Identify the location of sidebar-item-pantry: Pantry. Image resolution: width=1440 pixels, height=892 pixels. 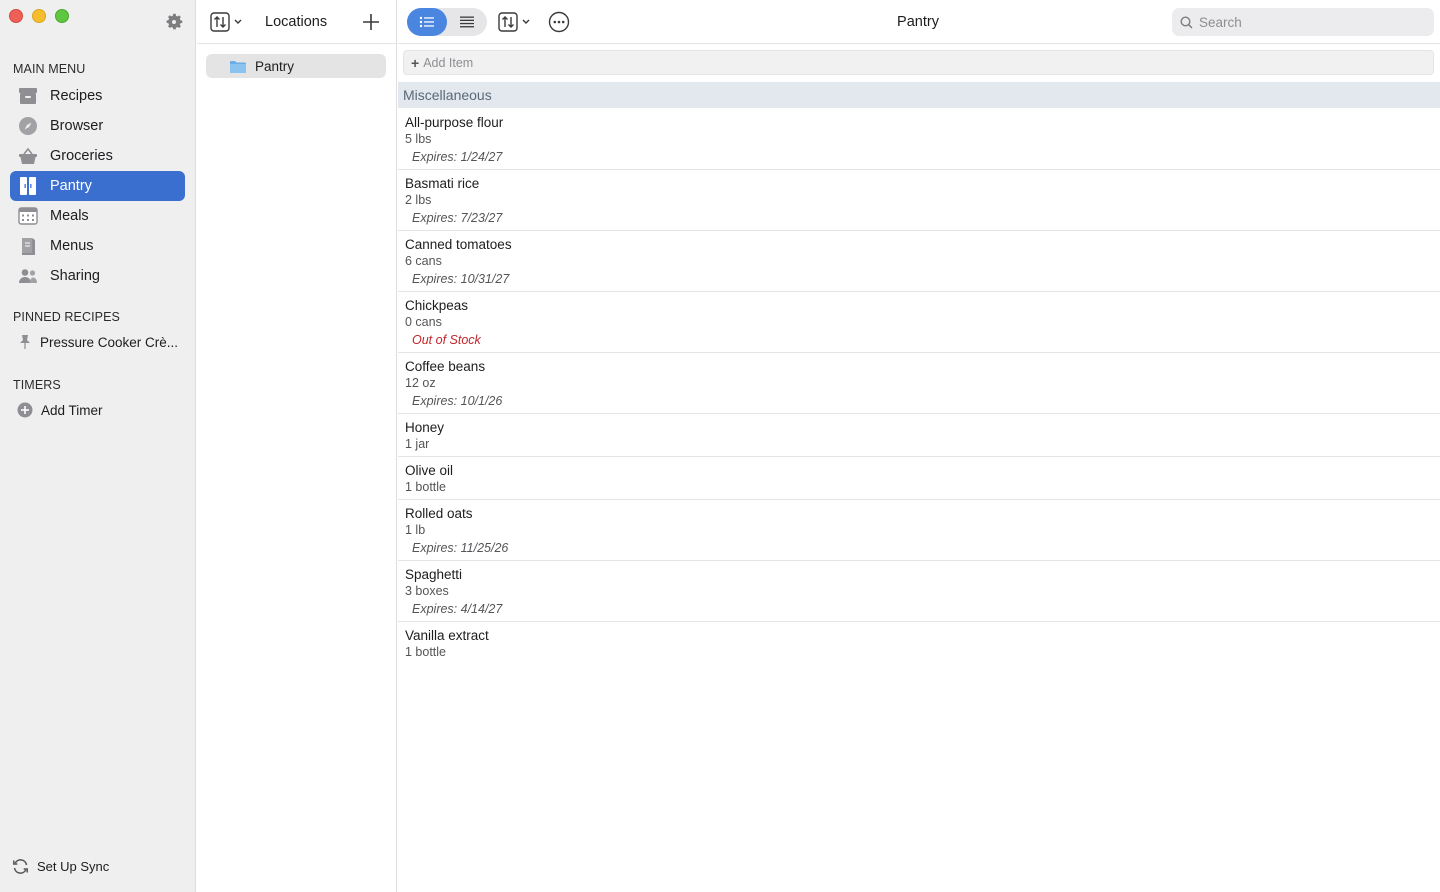
(97, 186).